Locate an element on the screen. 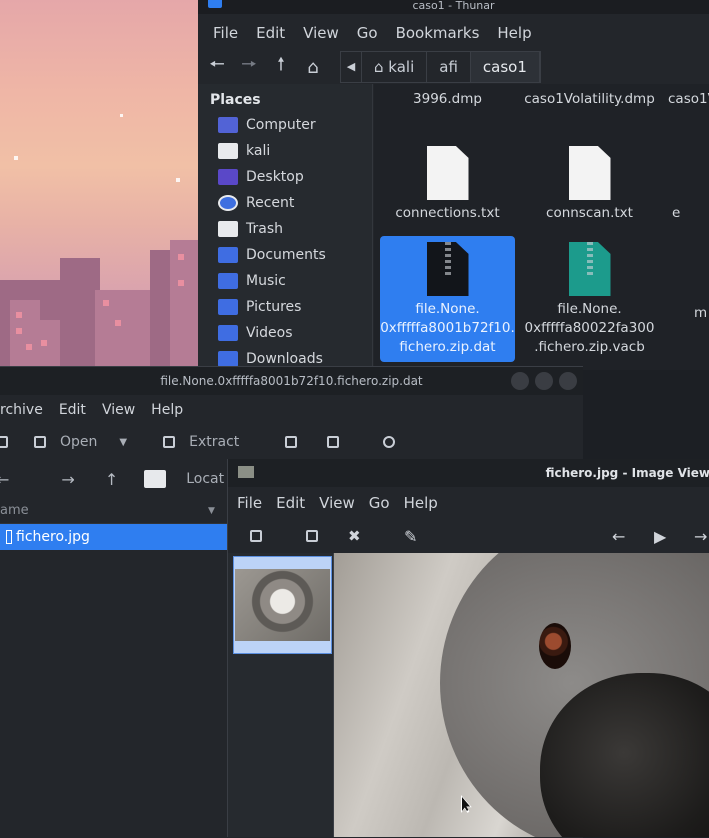 Image resolution: width=709 pixels, height=838 pixels. row-filename: fichero.jpg is located at coordinates (53, 537).